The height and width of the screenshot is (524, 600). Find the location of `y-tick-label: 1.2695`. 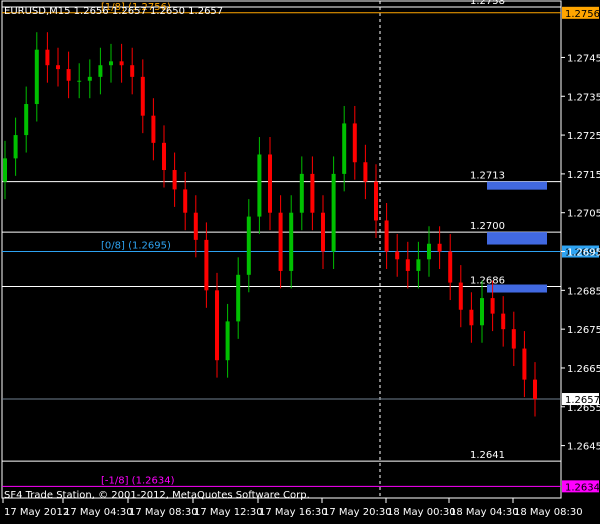

y-tick-label: 1.2695 is located at coordinates (583, 253).